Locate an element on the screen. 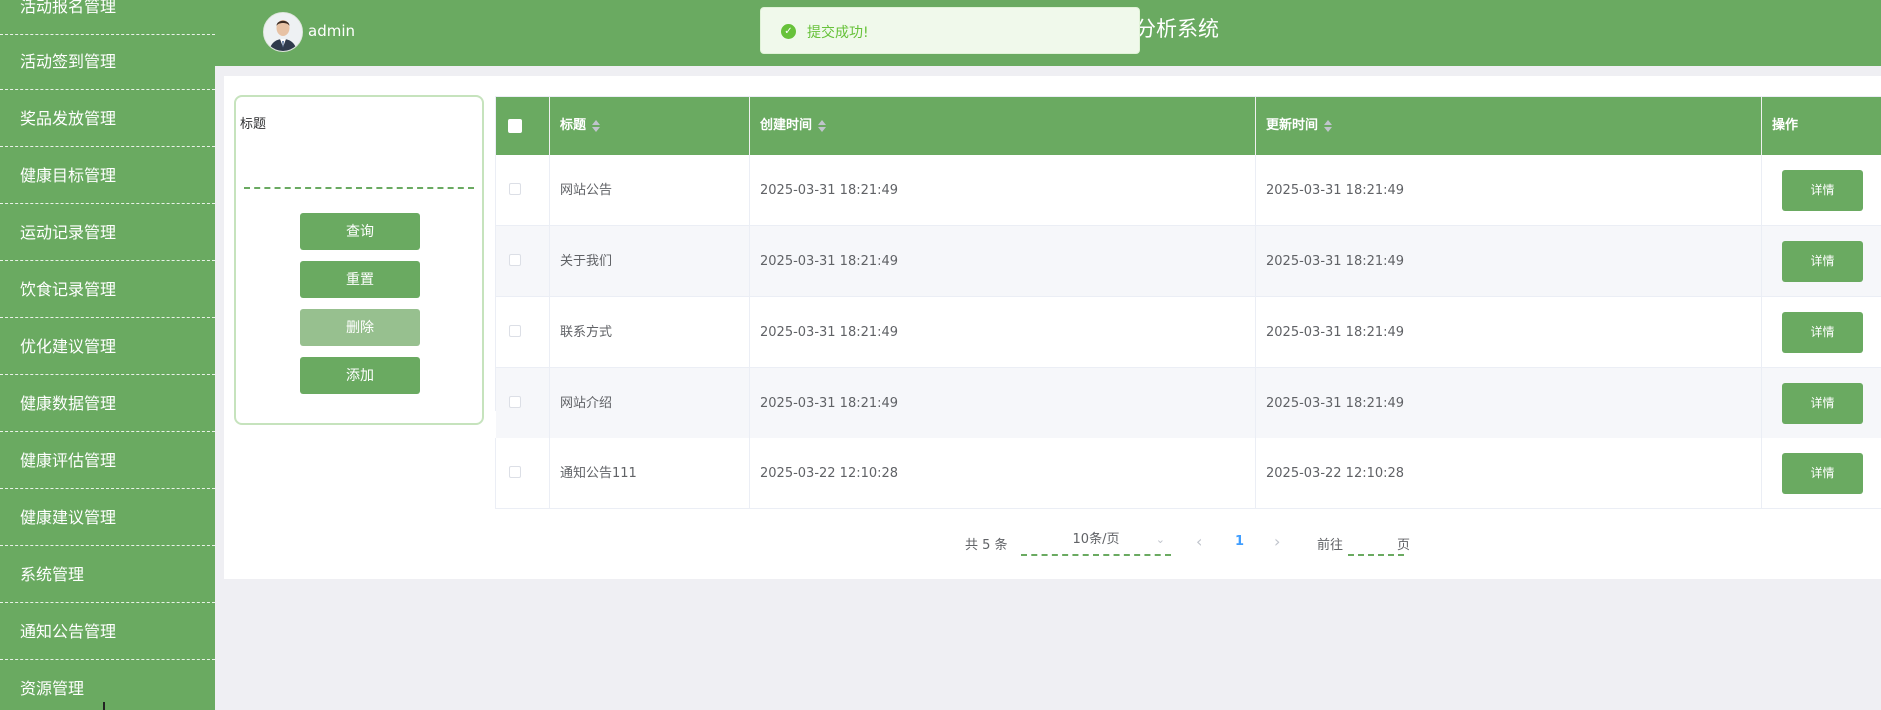  sidebar-item-label: 饮食记录管理 is located at coordinates (68, 289).